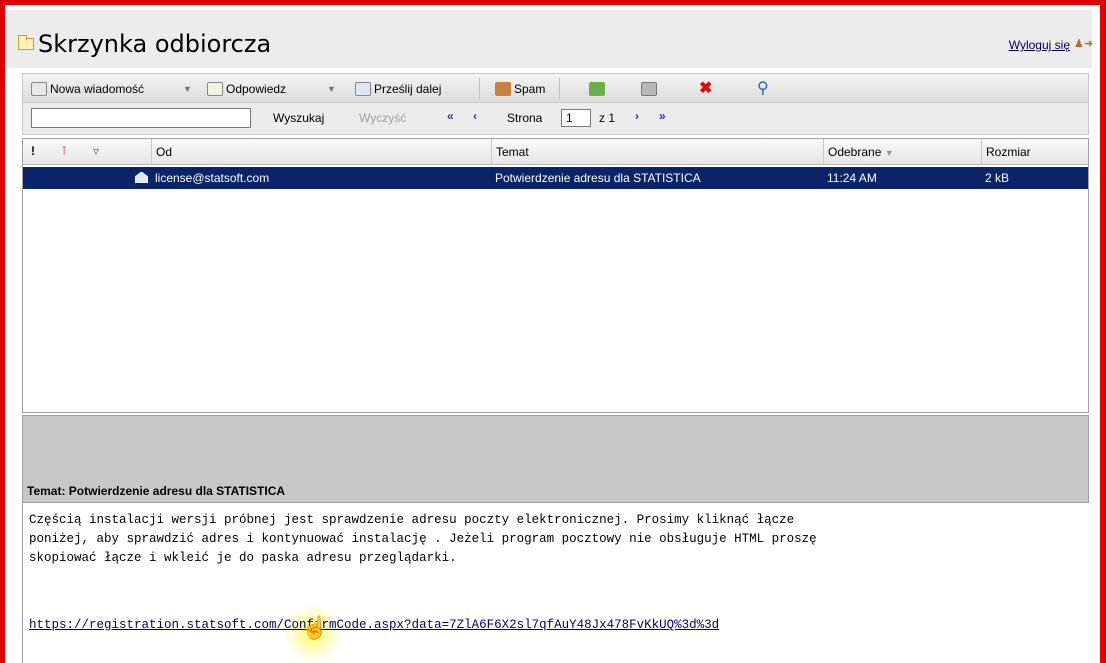 The width and height of the screenshot is (1106, 663). What do you see at coordinates (1039, 45) in the screenshot?
I see `logout-link: Wyloguj się` at bounding box center [1039, 45].